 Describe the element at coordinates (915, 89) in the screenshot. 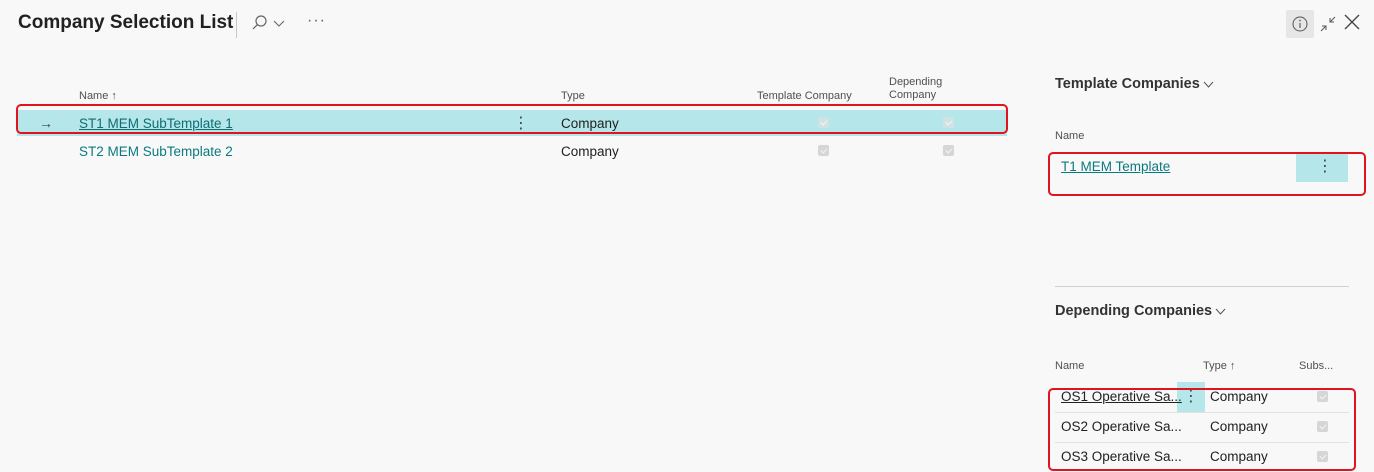

I see `column-header-depending-company: Depending Company` at that location.